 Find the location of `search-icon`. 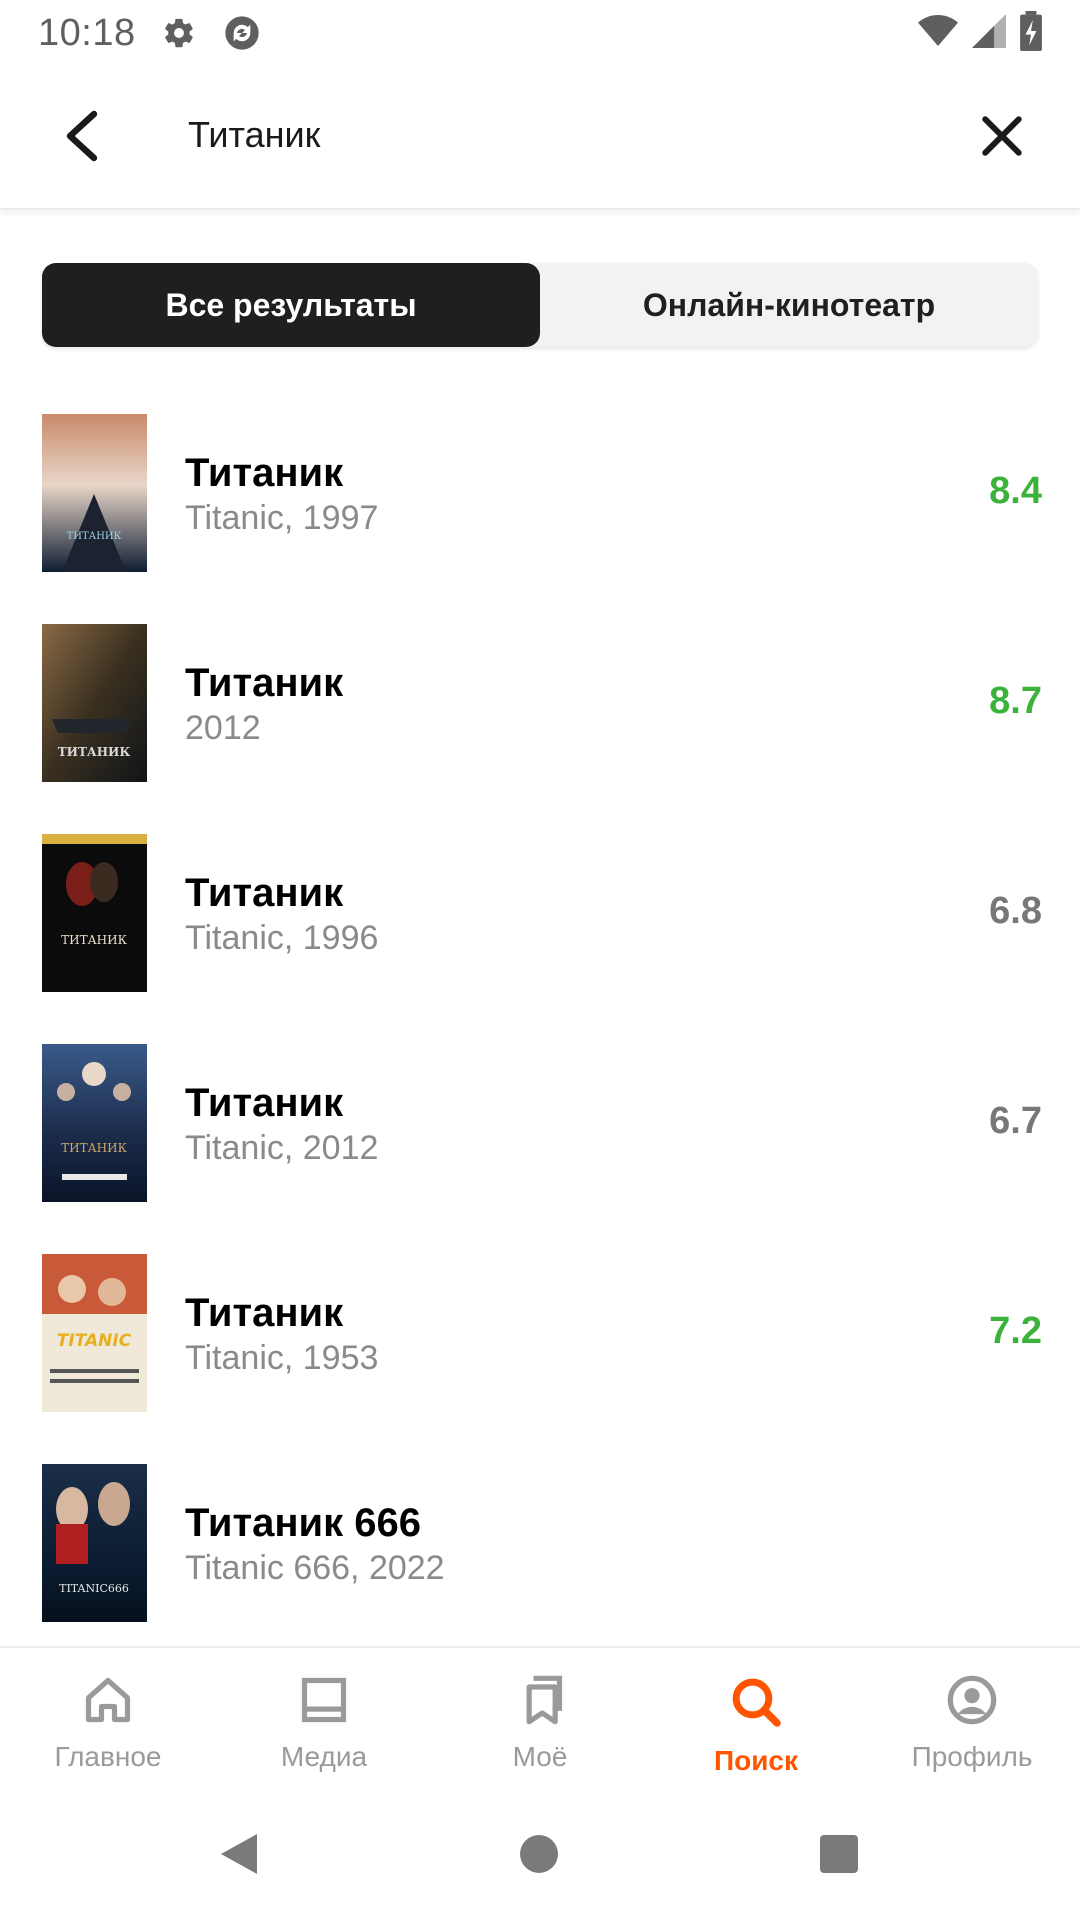

search-icon is located at coordinates (756, 1704).